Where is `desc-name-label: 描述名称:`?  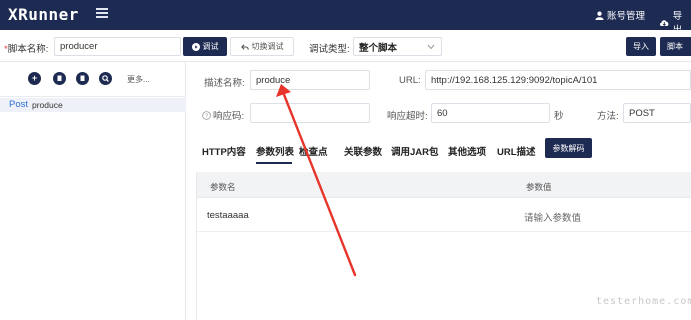
desc-name-label: 描述名称: is located at coordinates (224, 83).